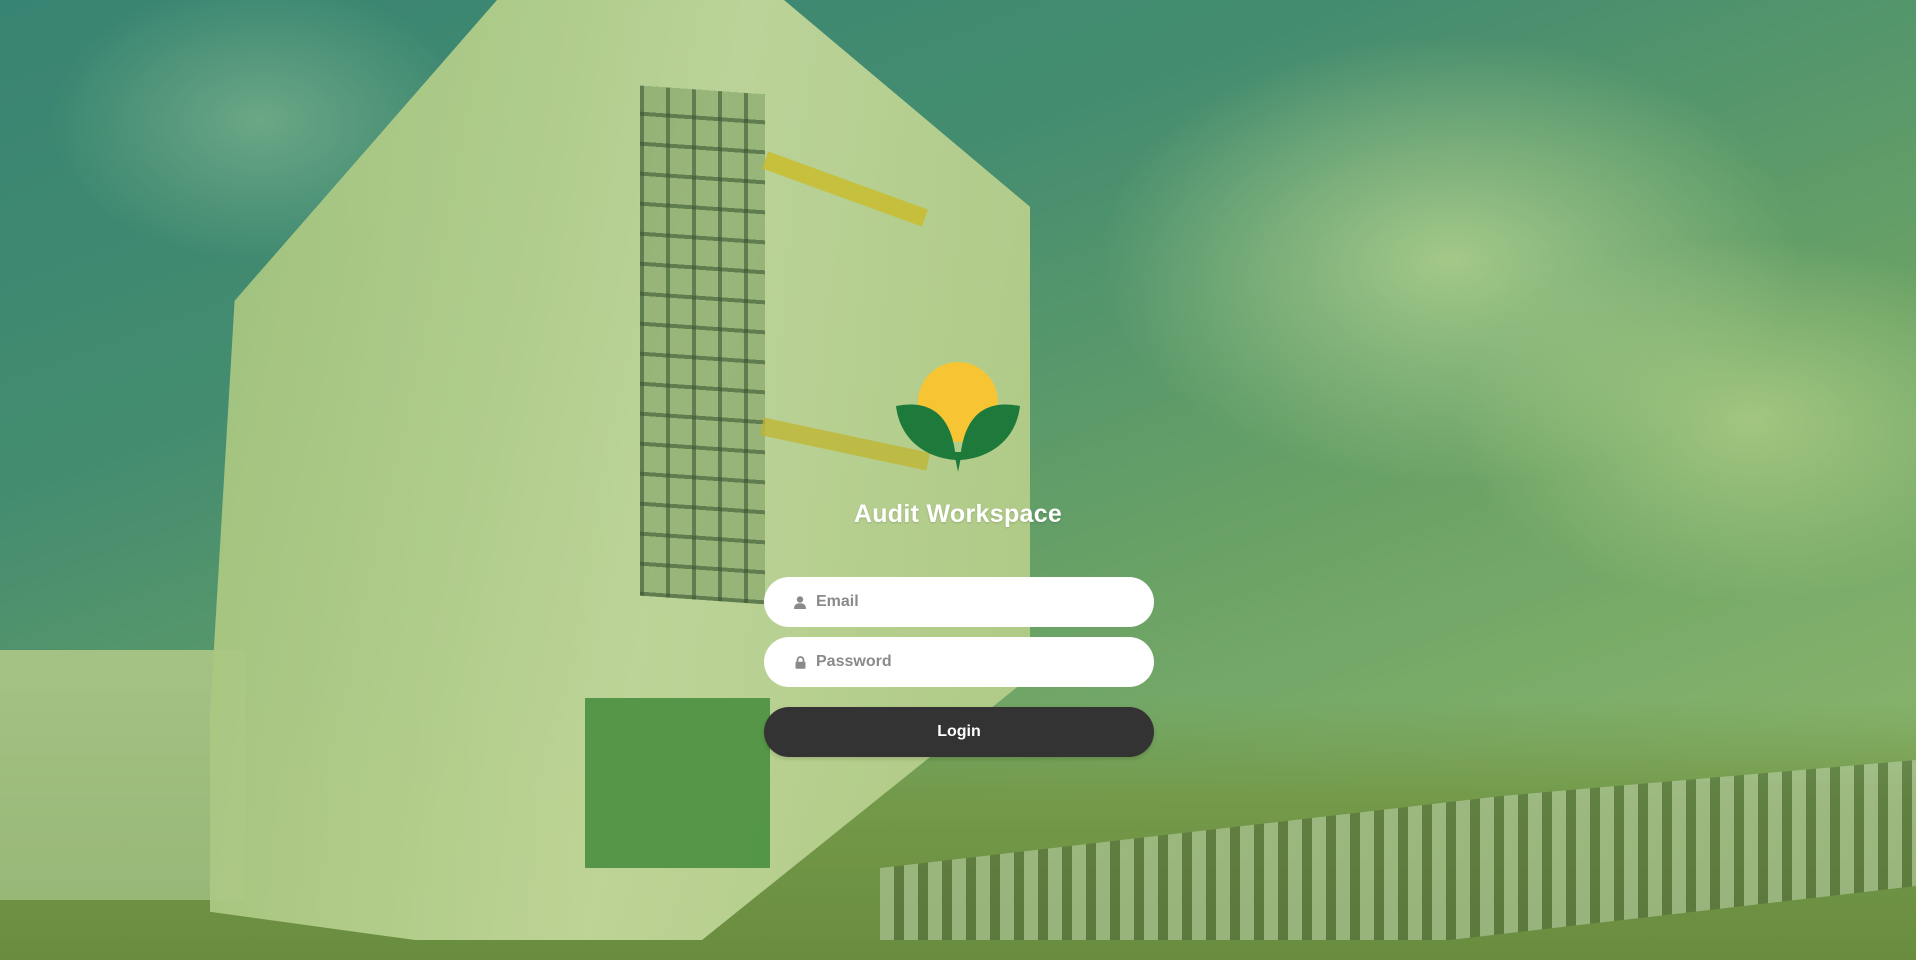 The height and width of the screenshot is (960, 1916). What do you see at coordinates (958, 462) in the screenshot?
I see `logo-stem` at bounding box center [958, 462].